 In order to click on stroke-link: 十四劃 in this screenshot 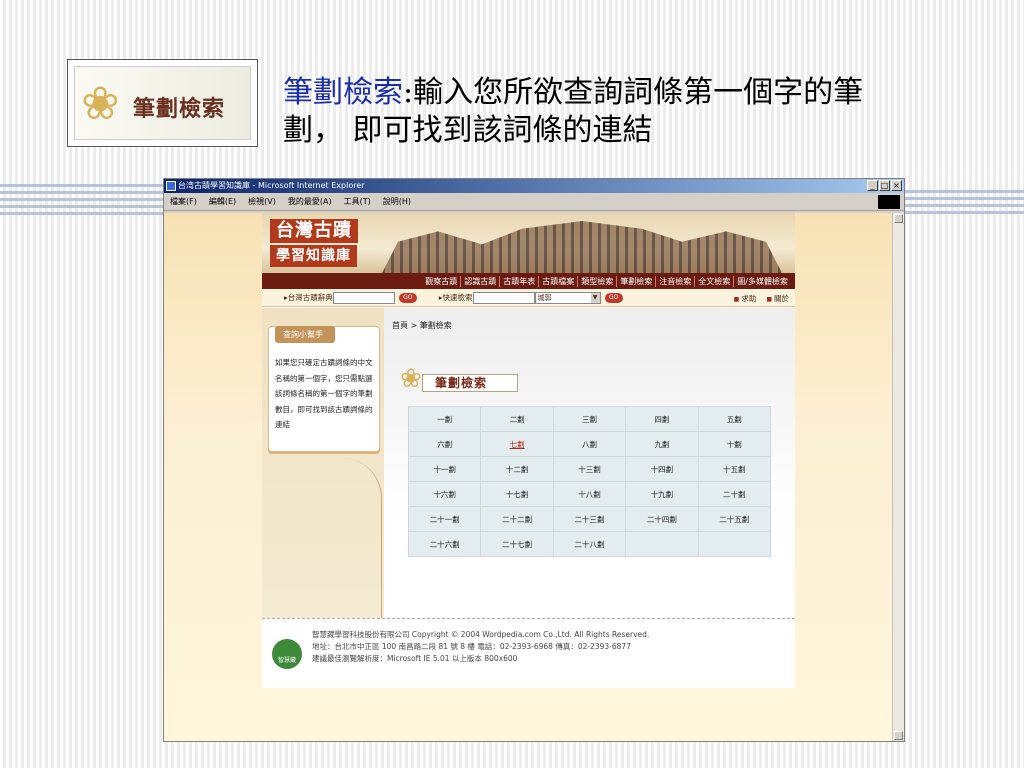, I will do `click(662, 469)`.